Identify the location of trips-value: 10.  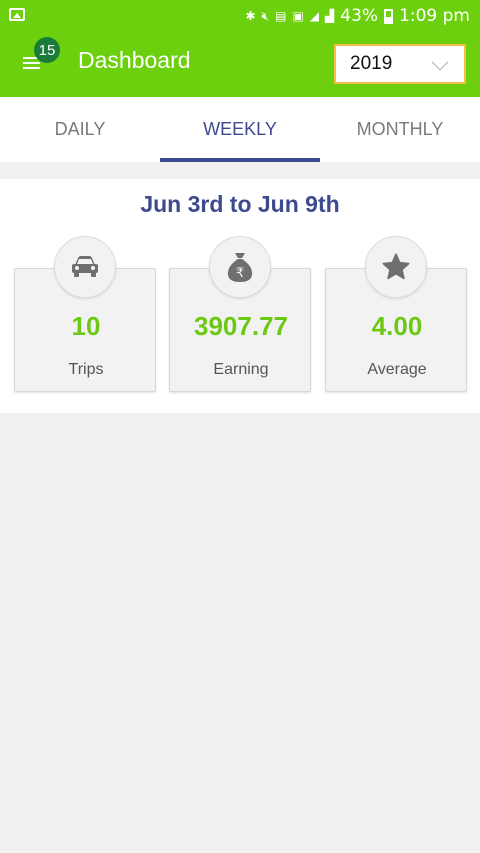
(86, 326).